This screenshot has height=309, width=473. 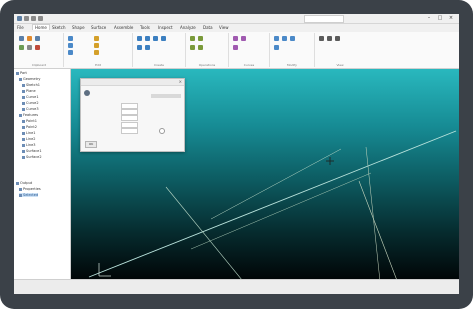 What do you see at coordinates (162, 131) in the screenshot?
I see `radio-option` at bounding box center [162, 131].